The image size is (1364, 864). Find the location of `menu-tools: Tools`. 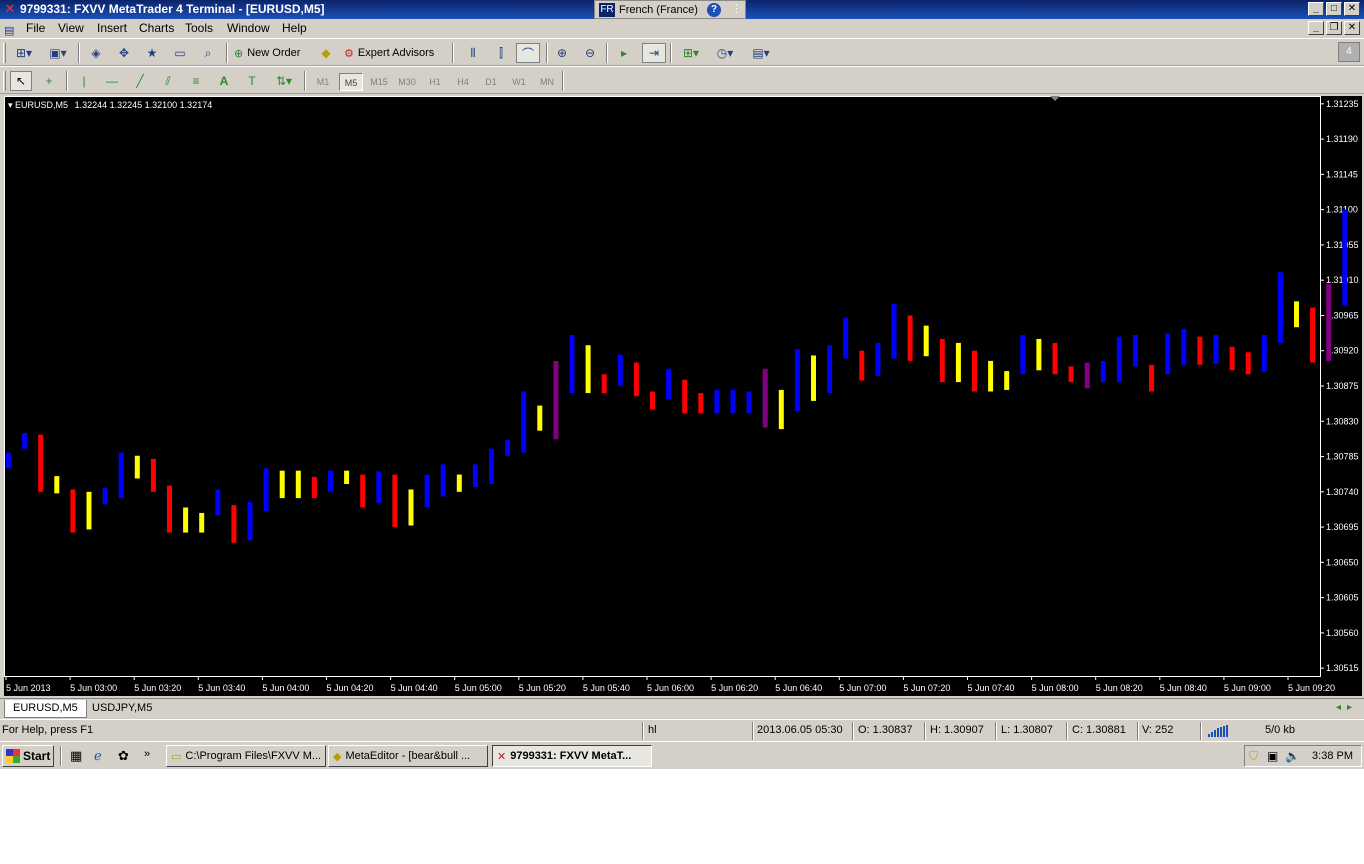

menu-tools: Tools is located at coordinates (199, 28).